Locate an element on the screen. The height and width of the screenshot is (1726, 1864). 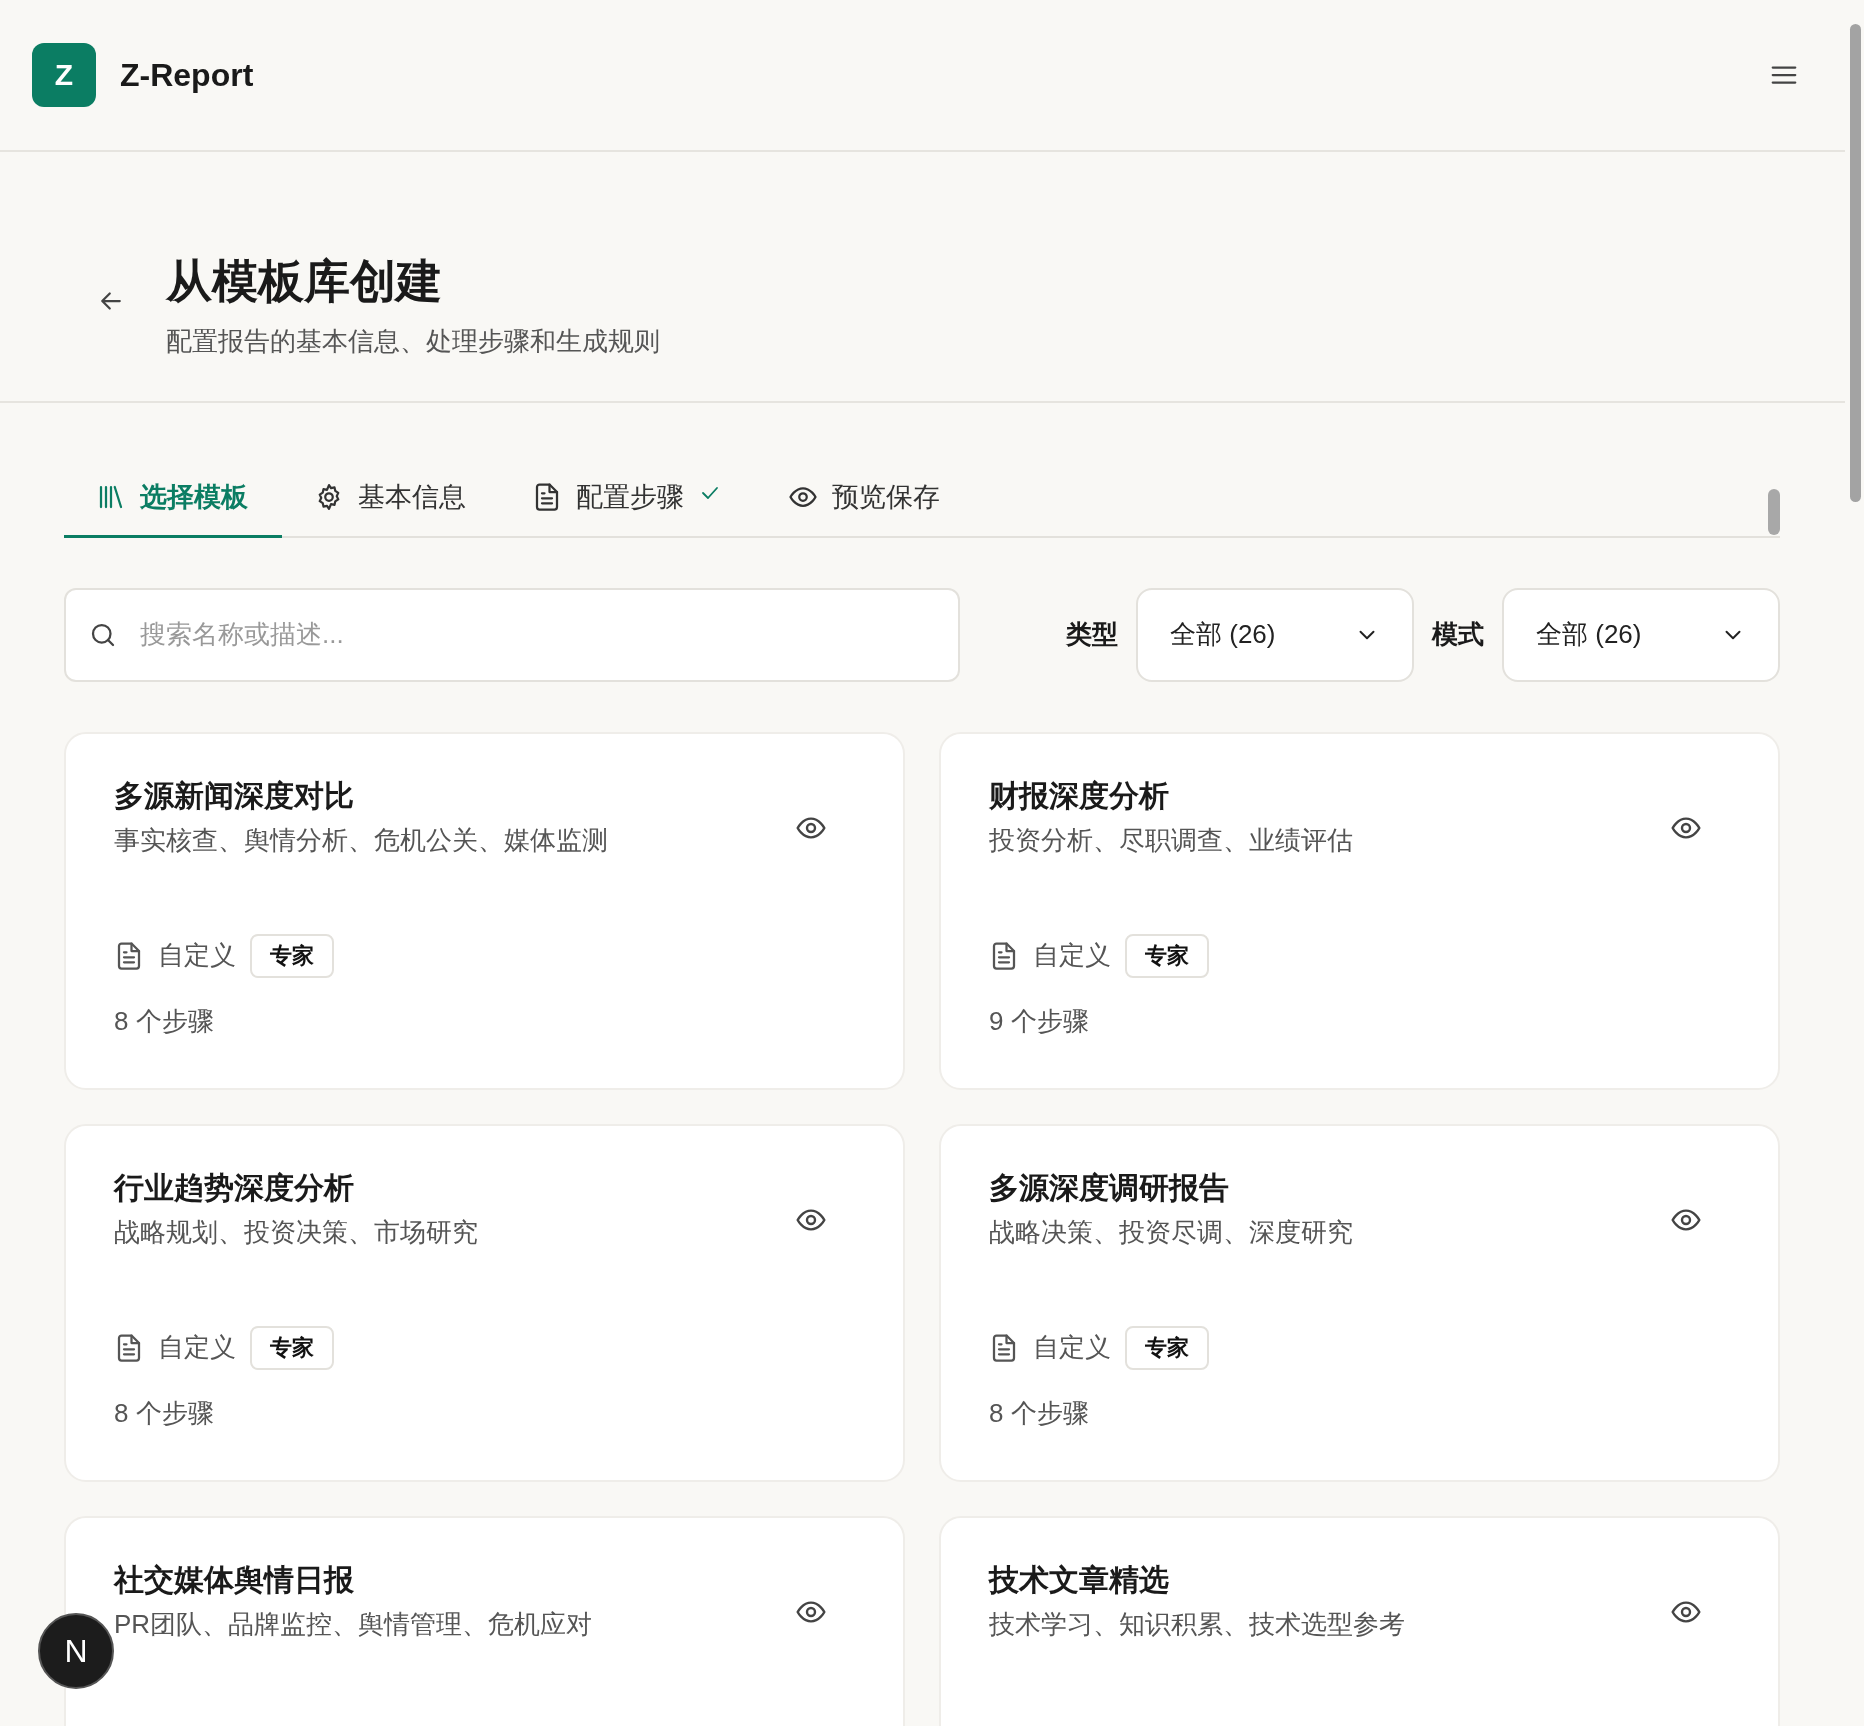
filter-label: 模式 is located at coordinates (1458, 635).